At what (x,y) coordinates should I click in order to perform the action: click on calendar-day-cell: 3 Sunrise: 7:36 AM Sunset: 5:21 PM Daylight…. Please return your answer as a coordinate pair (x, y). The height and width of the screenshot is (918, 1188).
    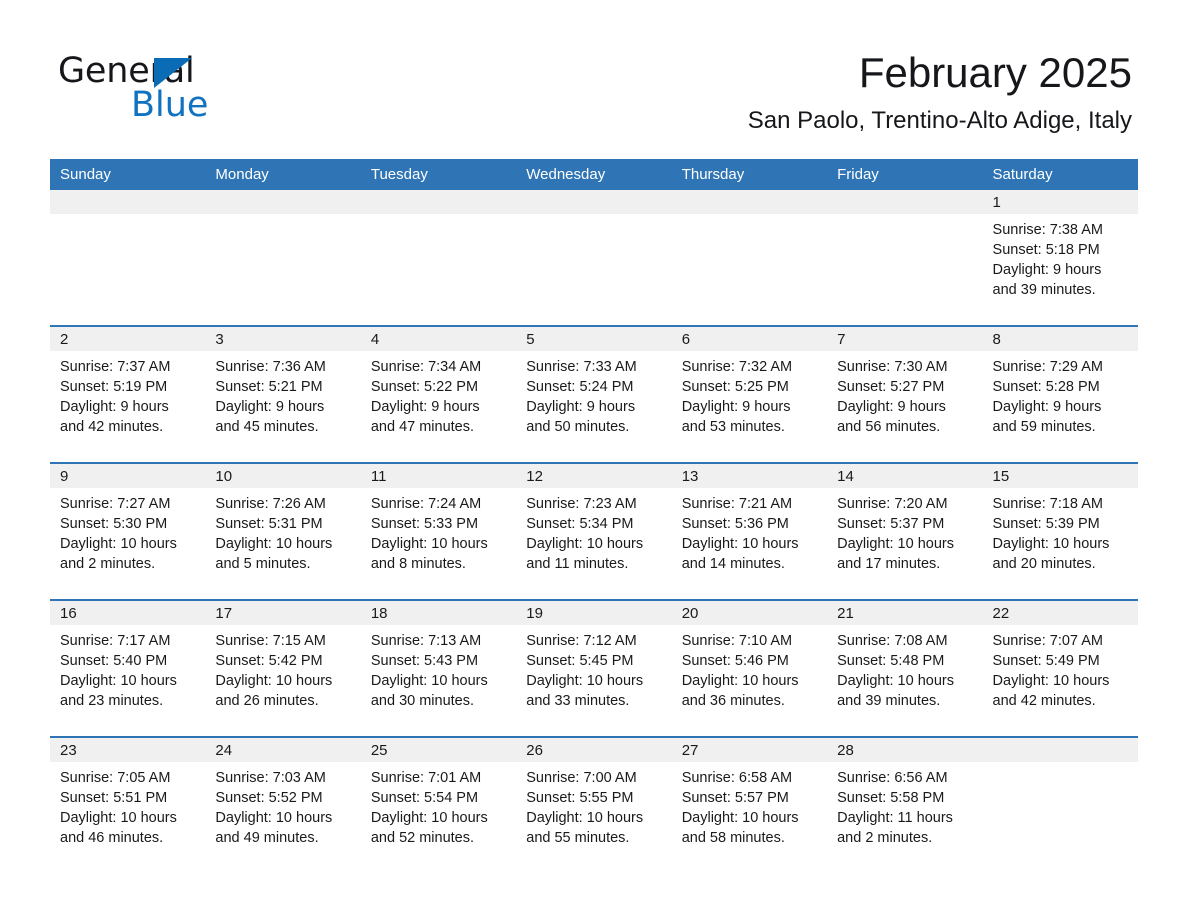
    Looking at the image, I should click on (283, 394).